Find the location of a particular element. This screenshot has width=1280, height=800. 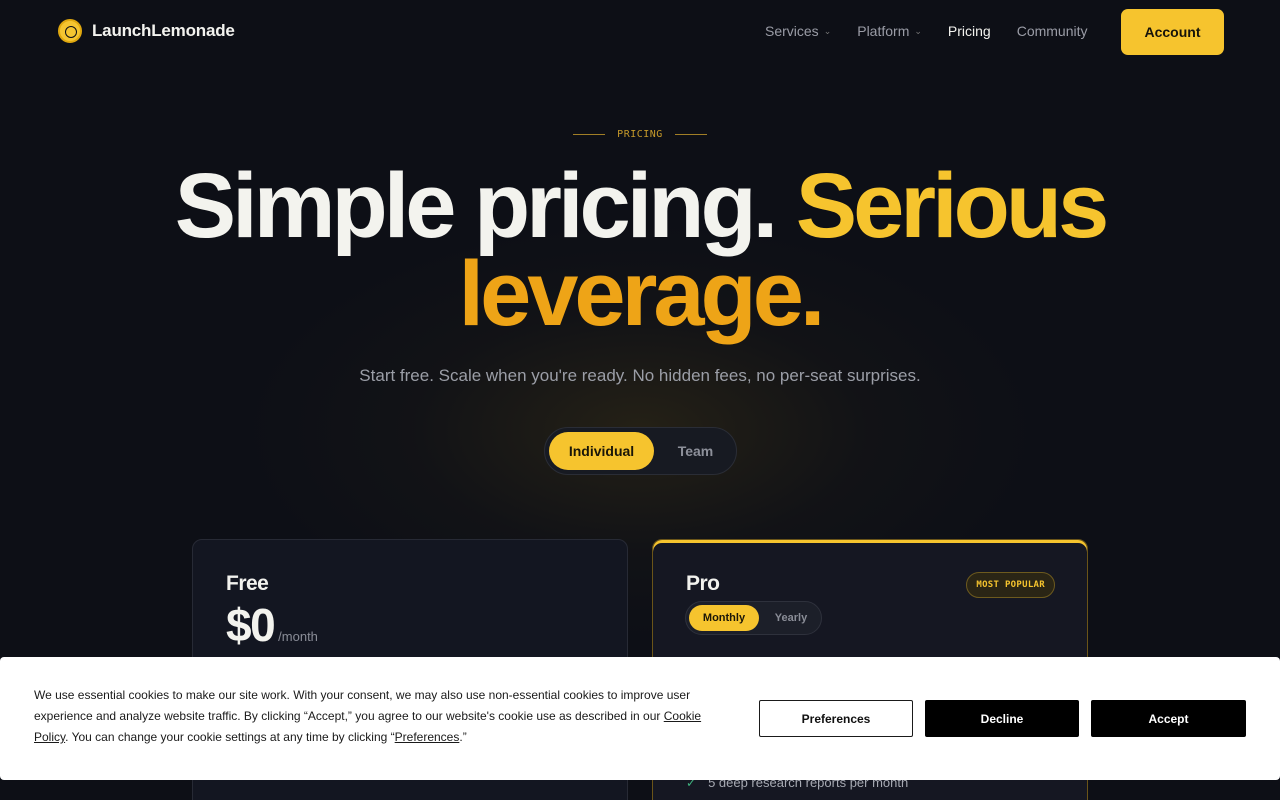

headline-part3: leverage. is located at coordinates (642, 294).